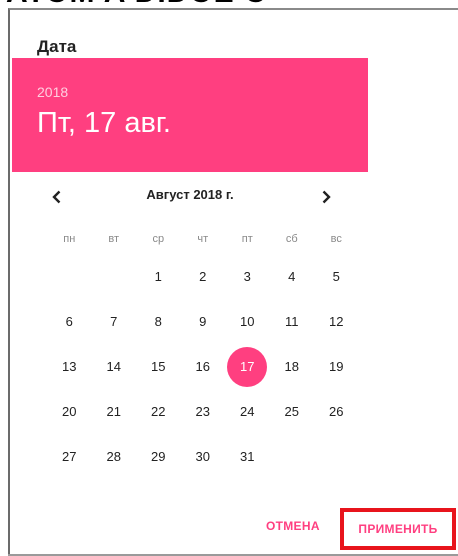  I want to click on day-cell: 9, so click(203, 321).